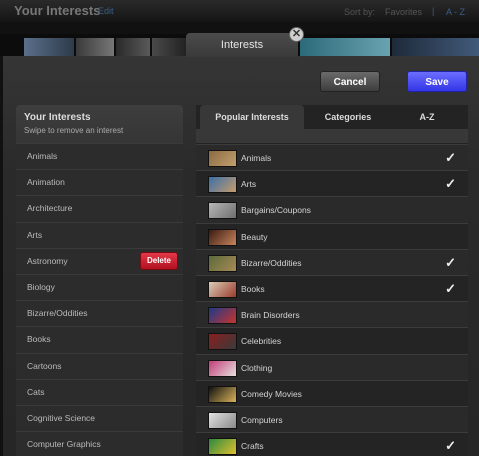 The image size is (479, 456). I want to click on interest-label: Books, so click(253, 288).